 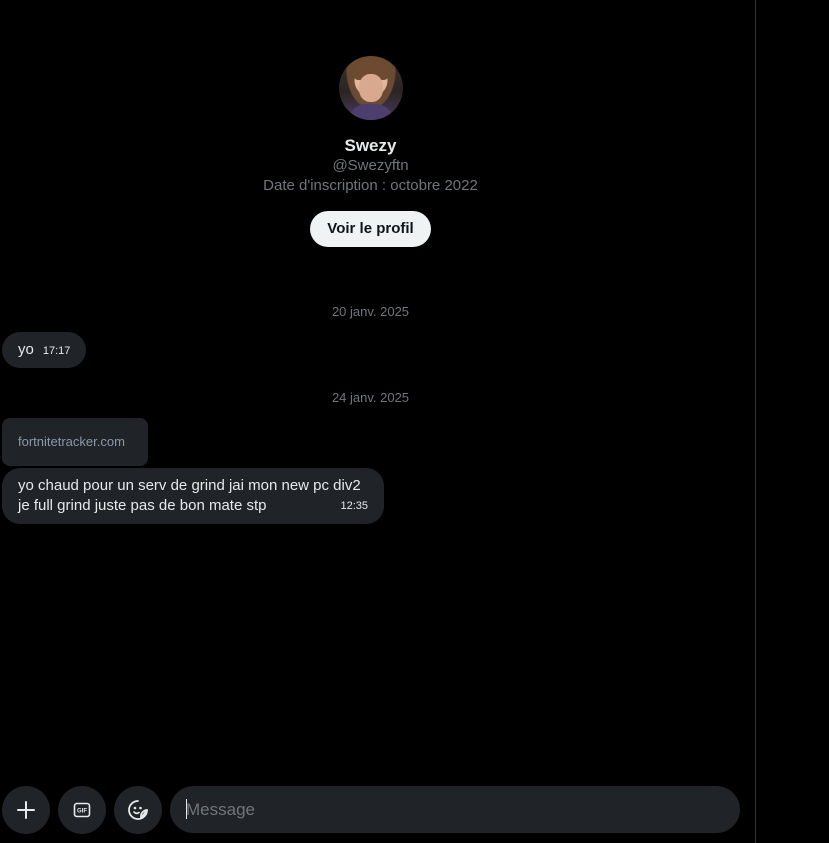 I want to click on message-text: yo, so click(x=26, y=349).